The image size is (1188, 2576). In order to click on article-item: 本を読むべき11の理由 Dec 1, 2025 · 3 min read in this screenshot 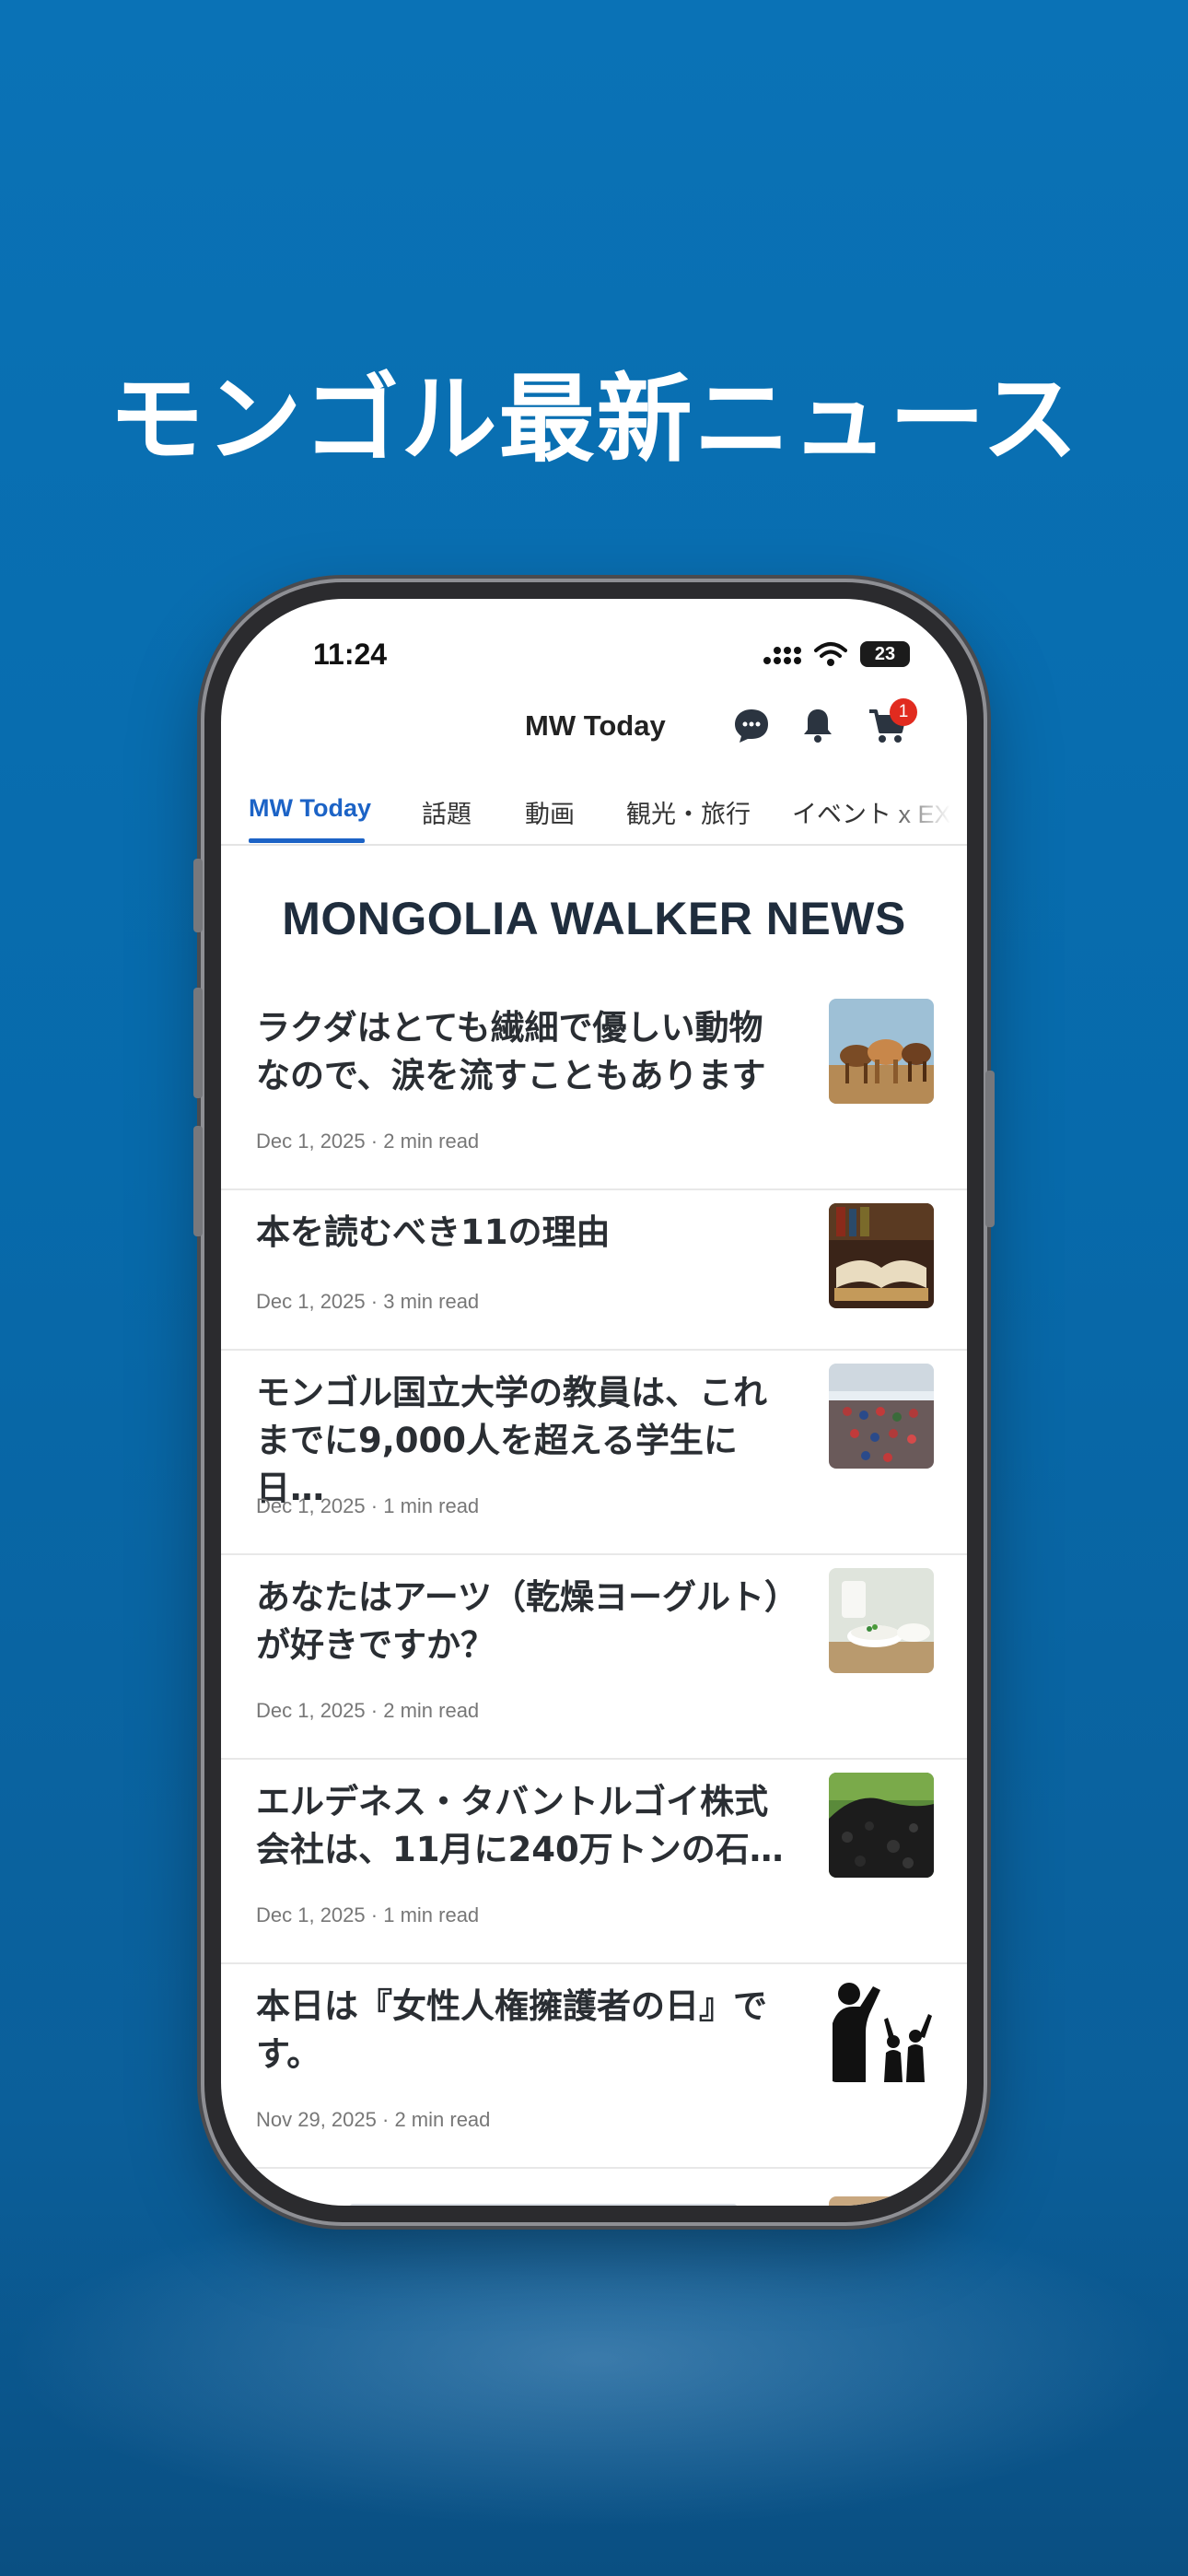, I will do `click(594, 1270)`.